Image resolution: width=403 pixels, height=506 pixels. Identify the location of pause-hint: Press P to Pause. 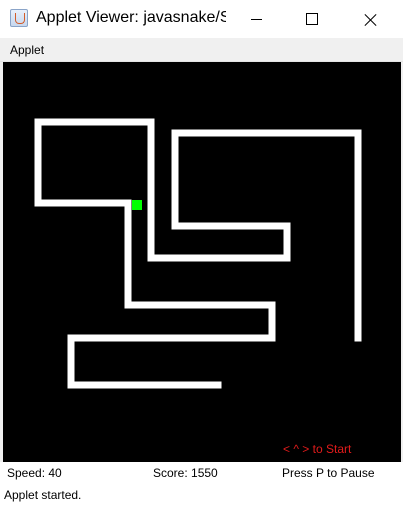
(328, 473).